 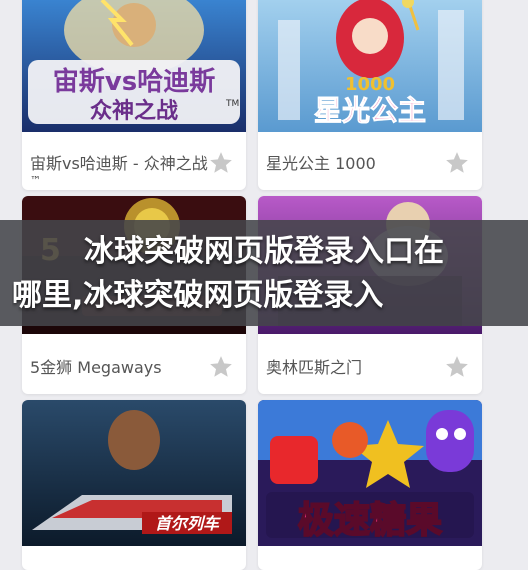 What do you see at coordinates (370, 520) in the screenshot?
I see `art-title: 极速糖果` at bounding box center [370, 520].